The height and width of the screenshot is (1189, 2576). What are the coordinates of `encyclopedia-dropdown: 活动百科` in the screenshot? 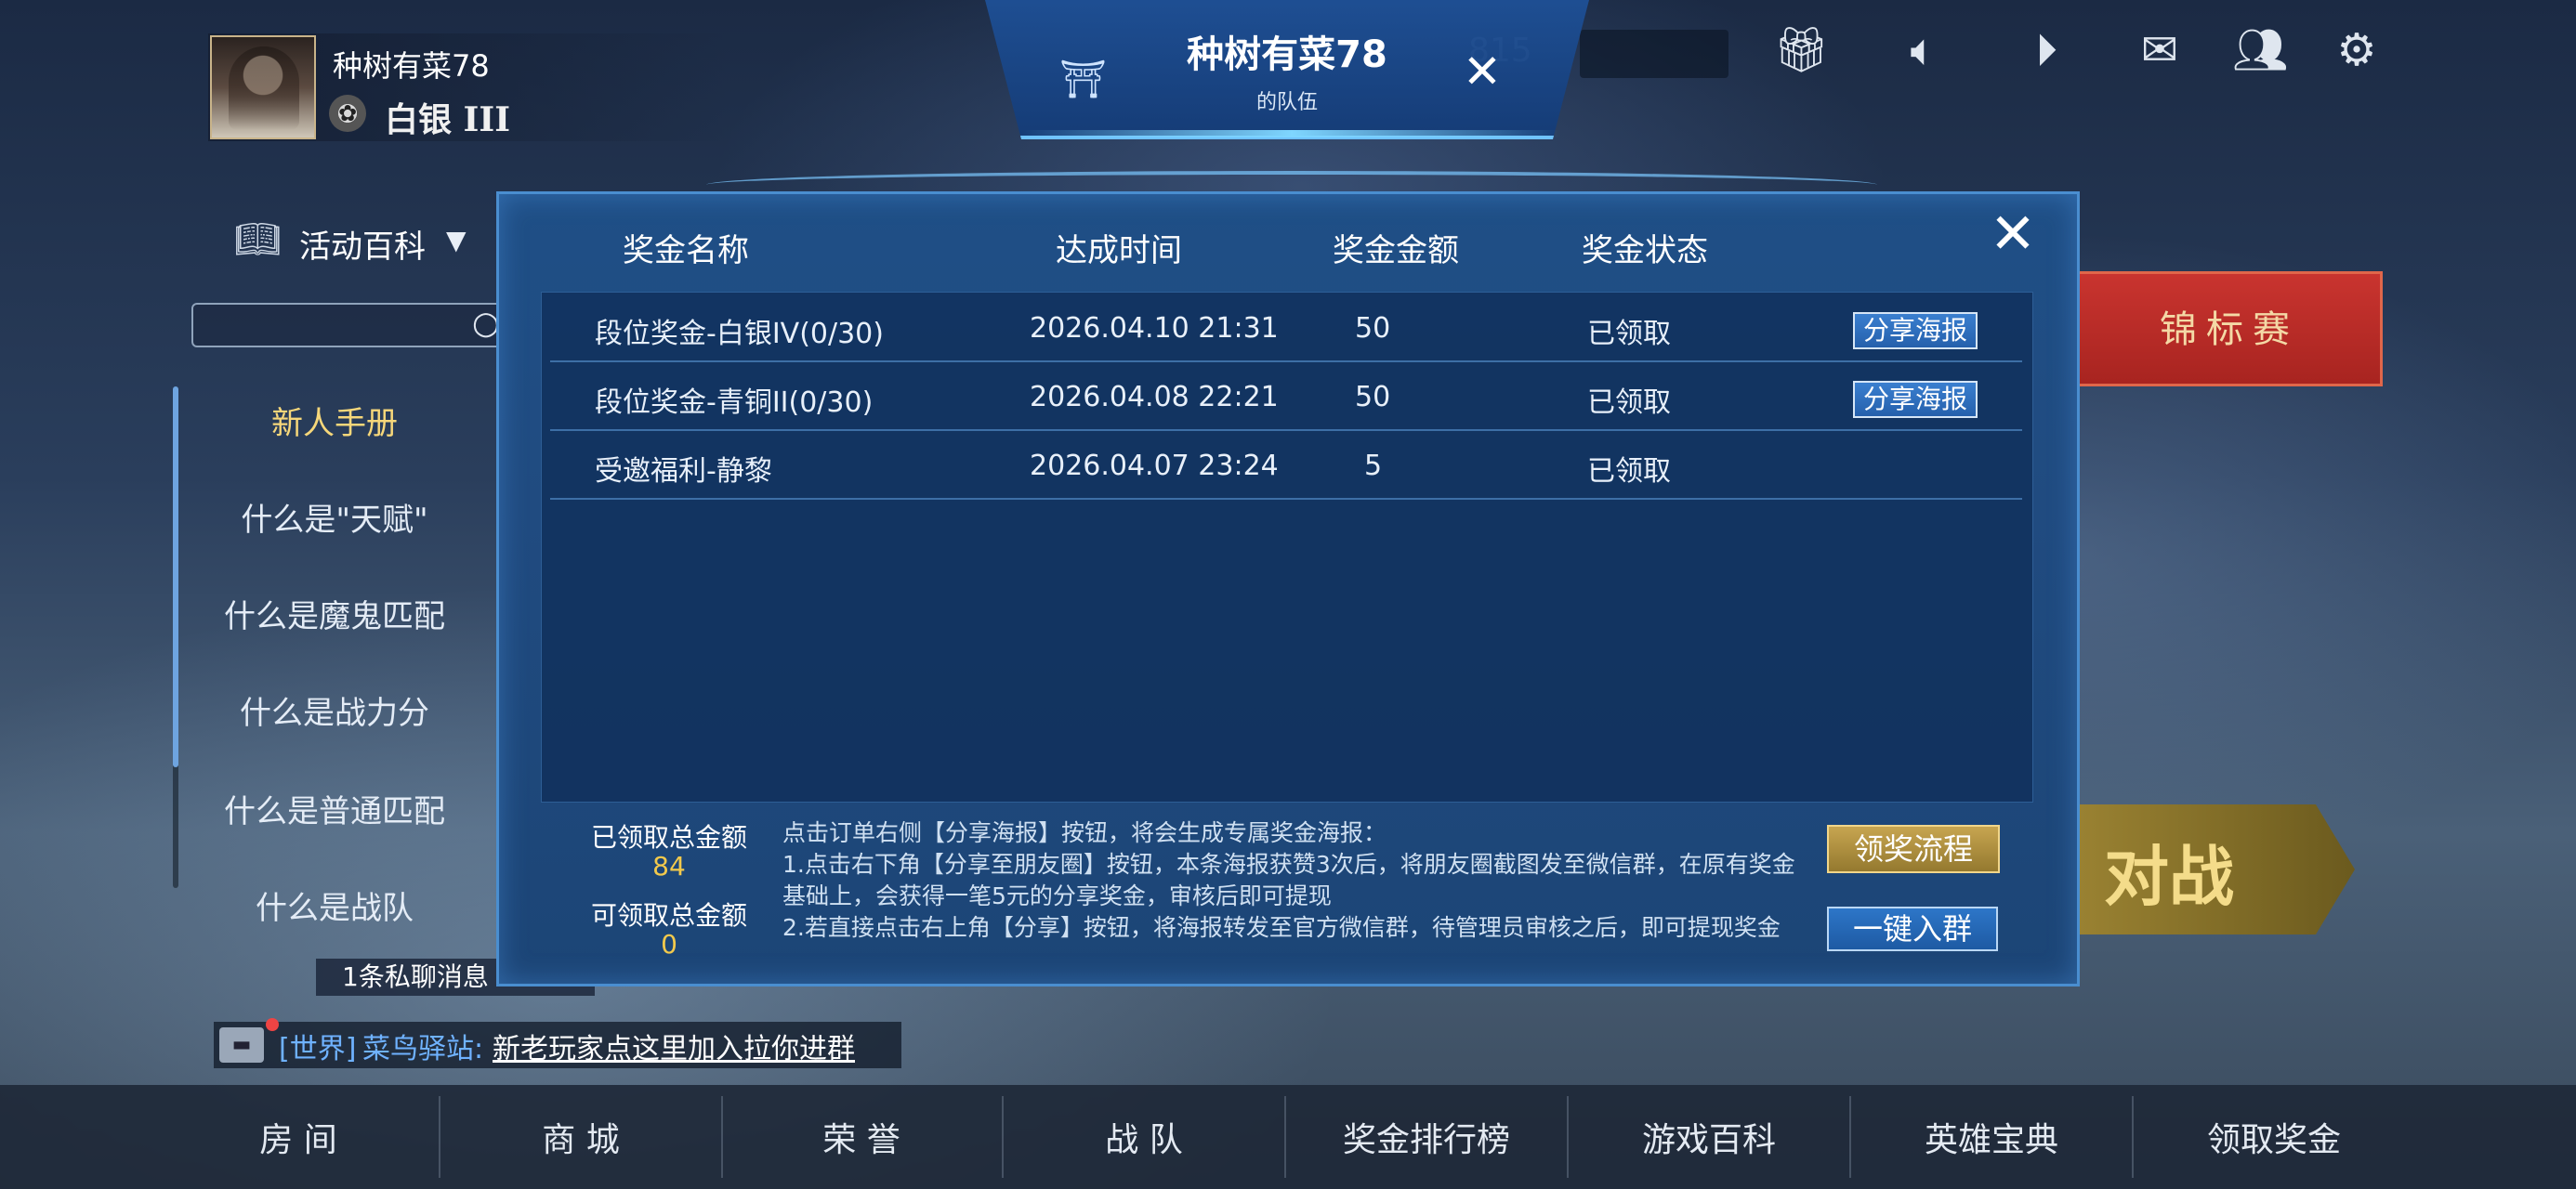 It's located at (362, 244).